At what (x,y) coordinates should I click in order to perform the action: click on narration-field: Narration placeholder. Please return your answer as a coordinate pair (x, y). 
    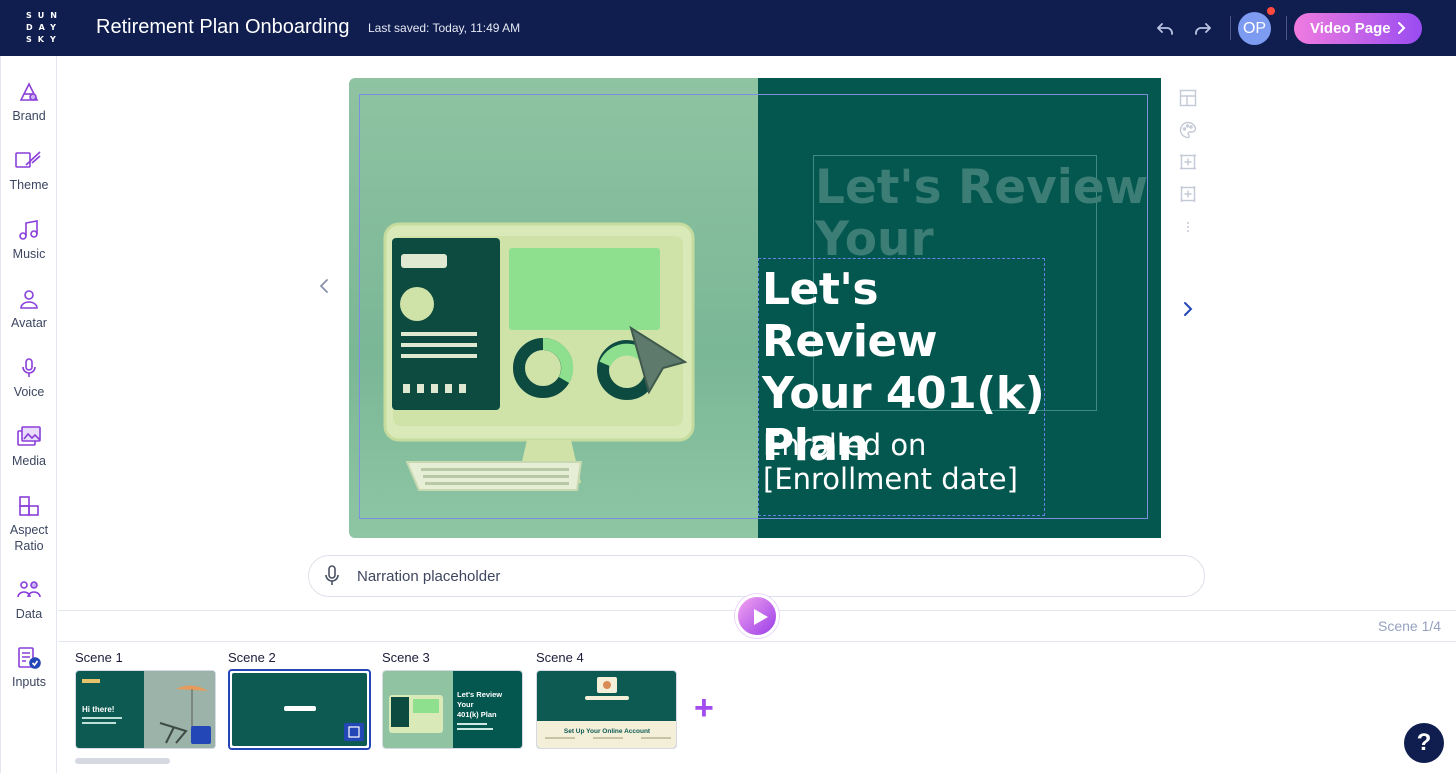
    Looking at the image, I should click on (756, 576).